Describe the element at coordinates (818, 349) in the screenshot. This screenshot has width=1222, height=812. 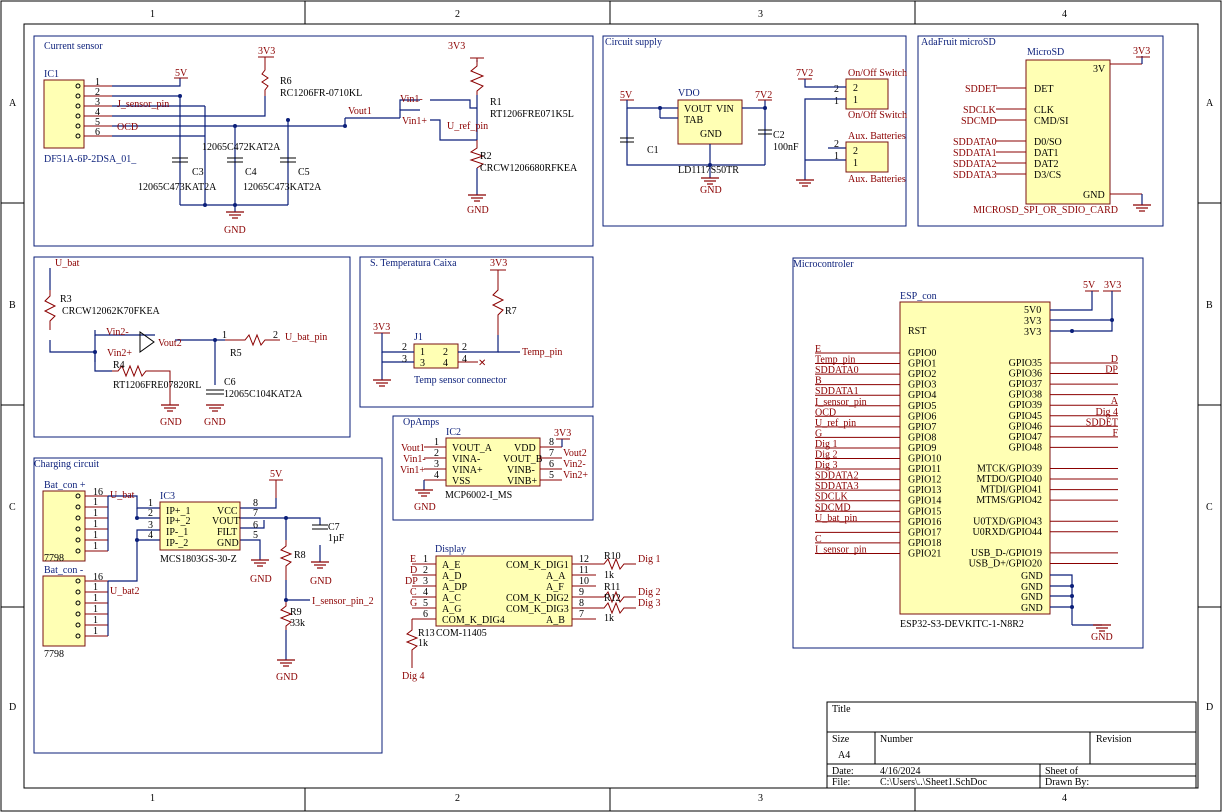
I see `esp-left-net-label: E` at that location.